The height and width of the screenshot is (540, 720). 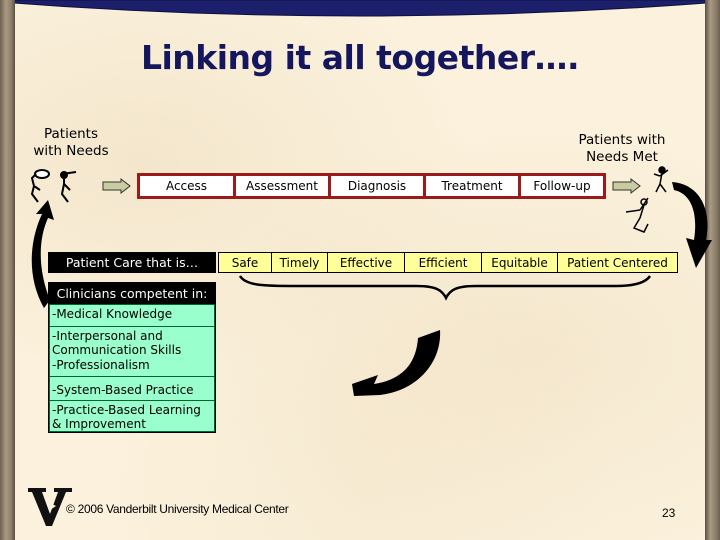 What do you see at coordinates (647, 199) in the screenshot?
I see `stick-figures-celebrating-icon` at bounding box center [647, 199].